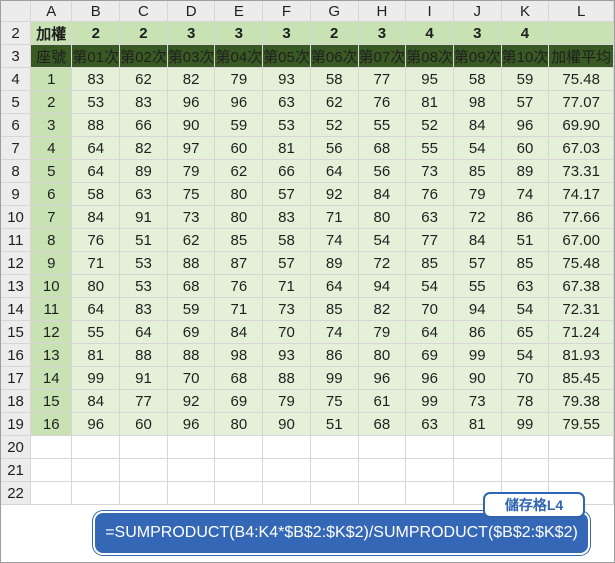 This screenshot has height=563, width=615. Describe the element at coordinates (239, 125) in the screenshot. I see `score-cell: 59` at that location.